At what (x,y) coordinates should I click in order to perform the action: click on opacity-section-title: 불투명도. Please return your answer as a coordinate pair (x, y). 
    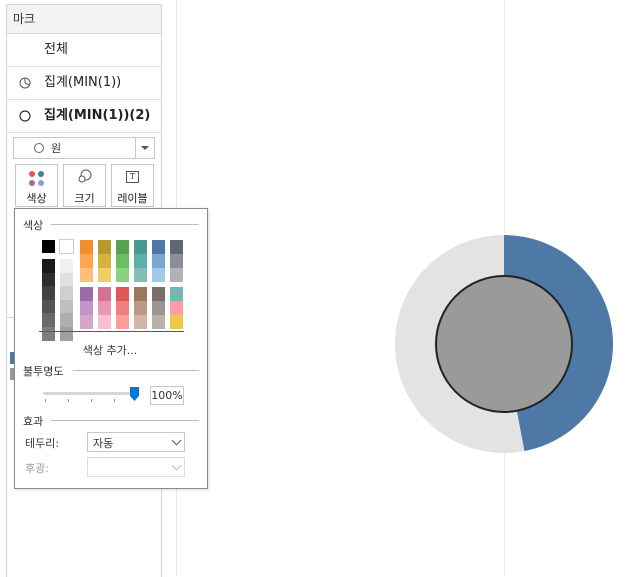
    Looking at the image, I should click on (43, 371).